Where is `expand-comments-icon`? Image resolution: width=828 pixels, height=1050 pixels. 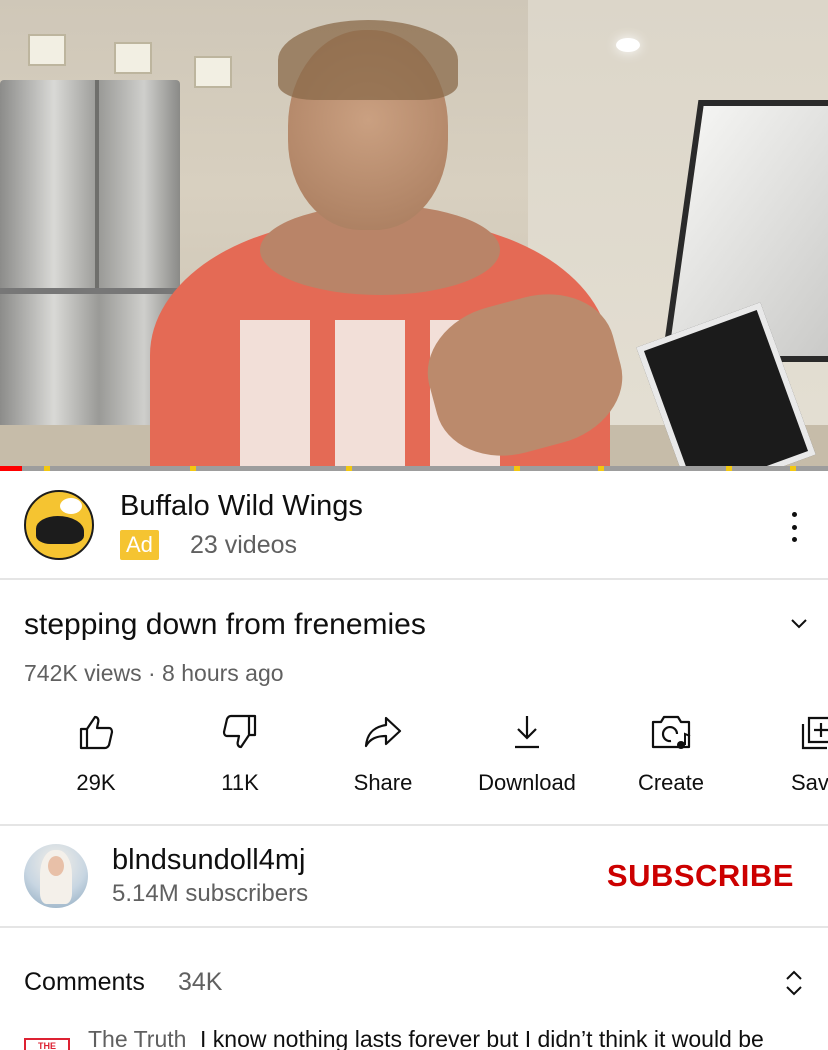
expand-comments-icon is located at coordinates (794, 983).